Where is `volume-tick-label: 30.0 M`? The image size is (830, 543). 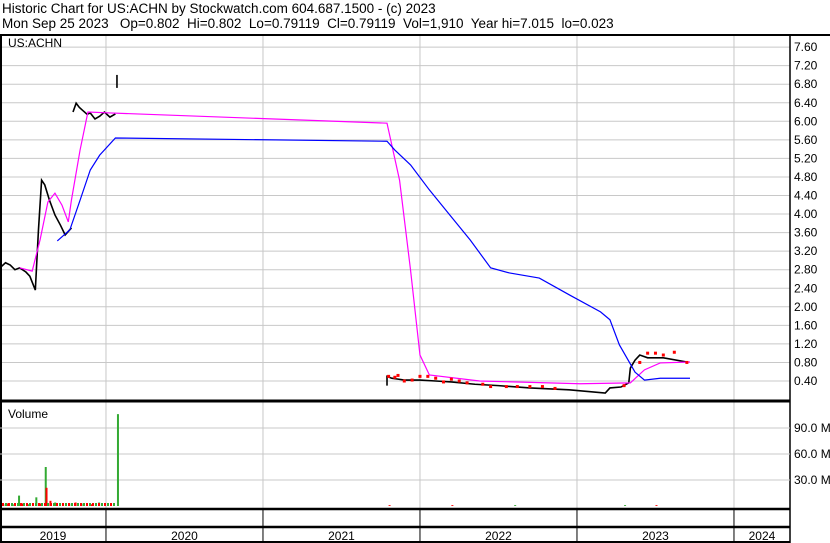 volume-tick-label: 30.0 M is located at coordinates (812, 480).